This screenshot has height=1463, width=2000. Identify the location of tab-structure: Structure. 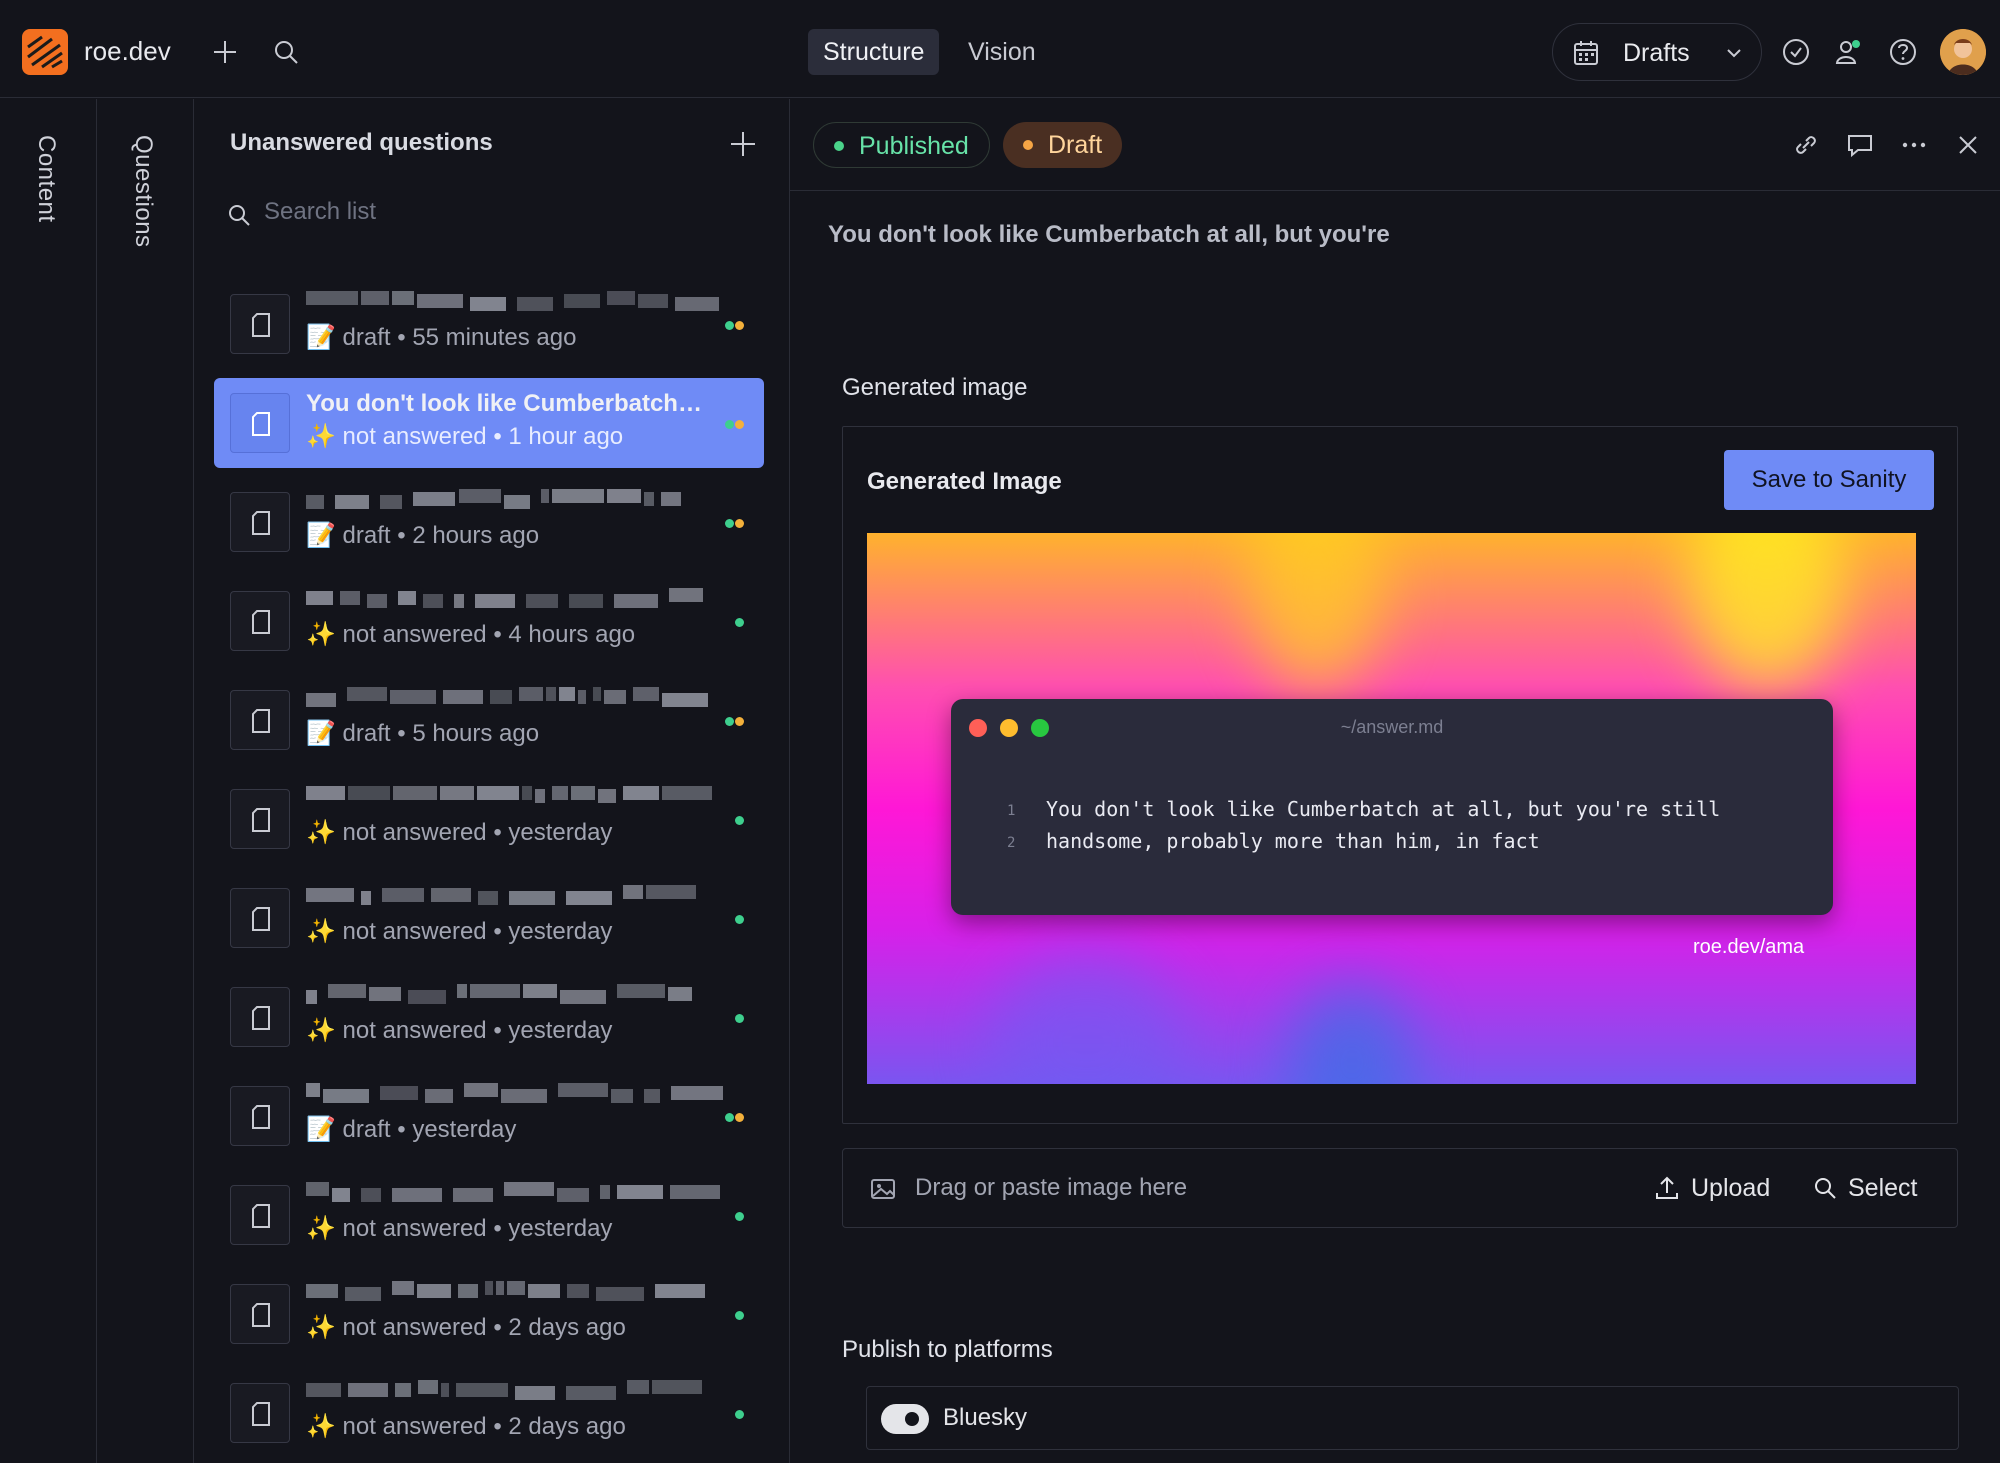
(874, 52).